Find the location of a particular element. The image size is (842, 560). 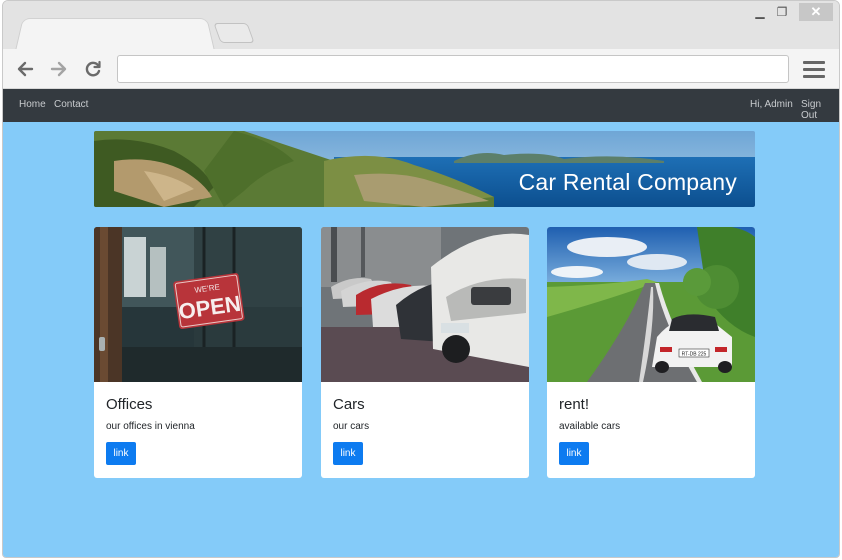

banner: Car Rental Company is located at coordinates (424, 169).